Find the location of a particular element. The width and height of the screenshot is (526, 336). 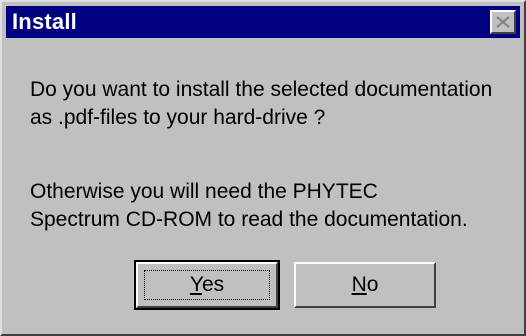

no-label-rest: o is located at coordinates (372, 284).